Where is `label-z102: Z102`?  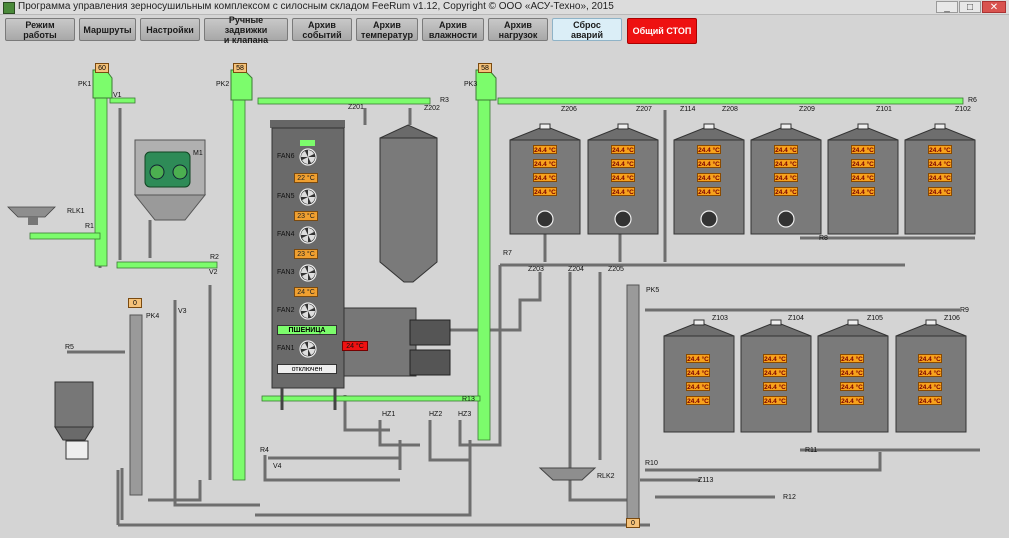 label-z102: Z102 is located at coordinates (963, 109).